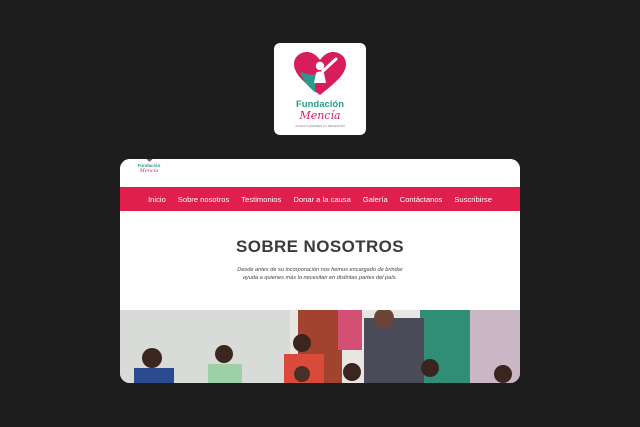  Describe the element at coordinates (421, 199) in the screenshot. I see `nav-contactanos: Contáctanos` at that location.